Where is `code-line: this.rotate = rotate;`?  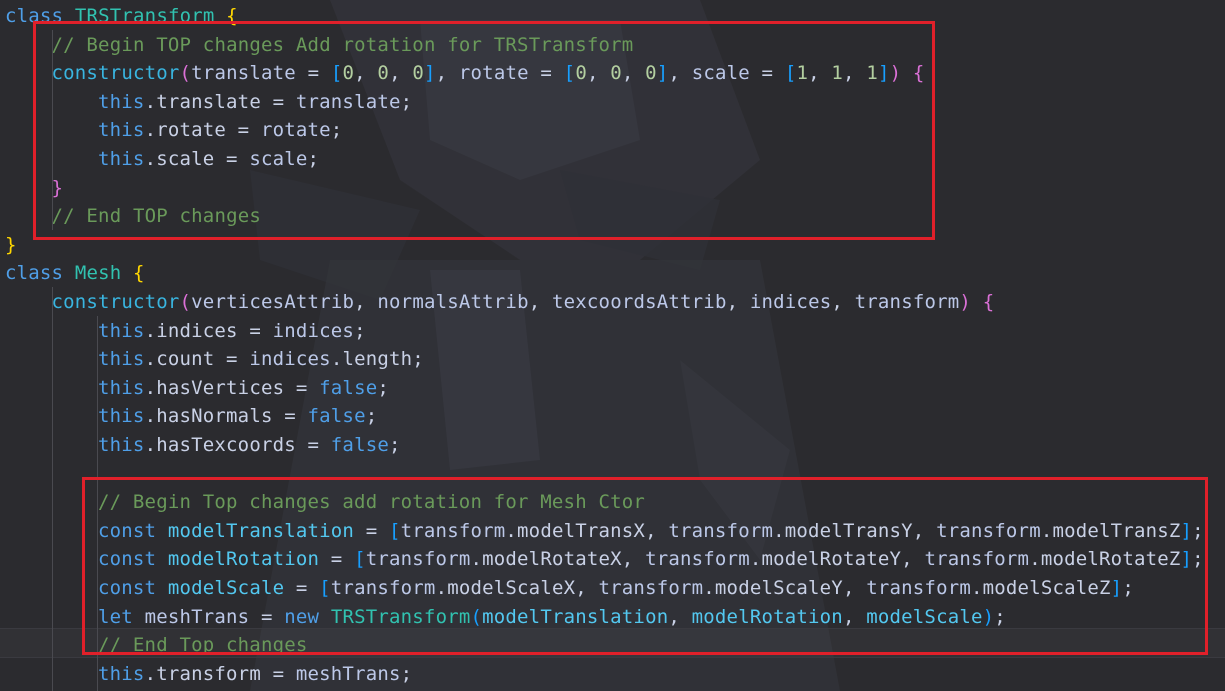
code-line: this.rotate = rotate; is located at coordinates (220, 130).